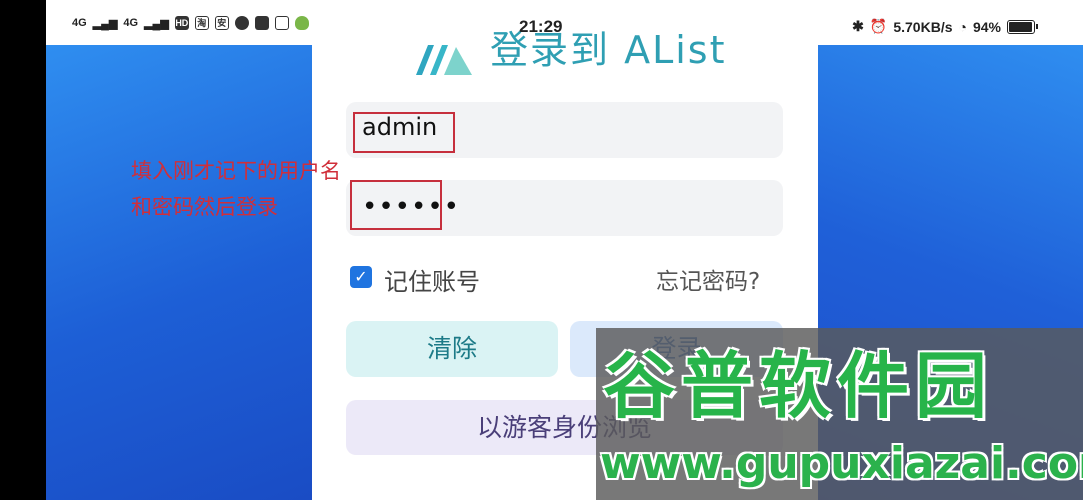 This screenshot has height=500, width=1083. What do you see at coordinates (923, 26) in the screenshot?
I see `network-speed: 5.70KB/s` at bounding box center [923, 26].